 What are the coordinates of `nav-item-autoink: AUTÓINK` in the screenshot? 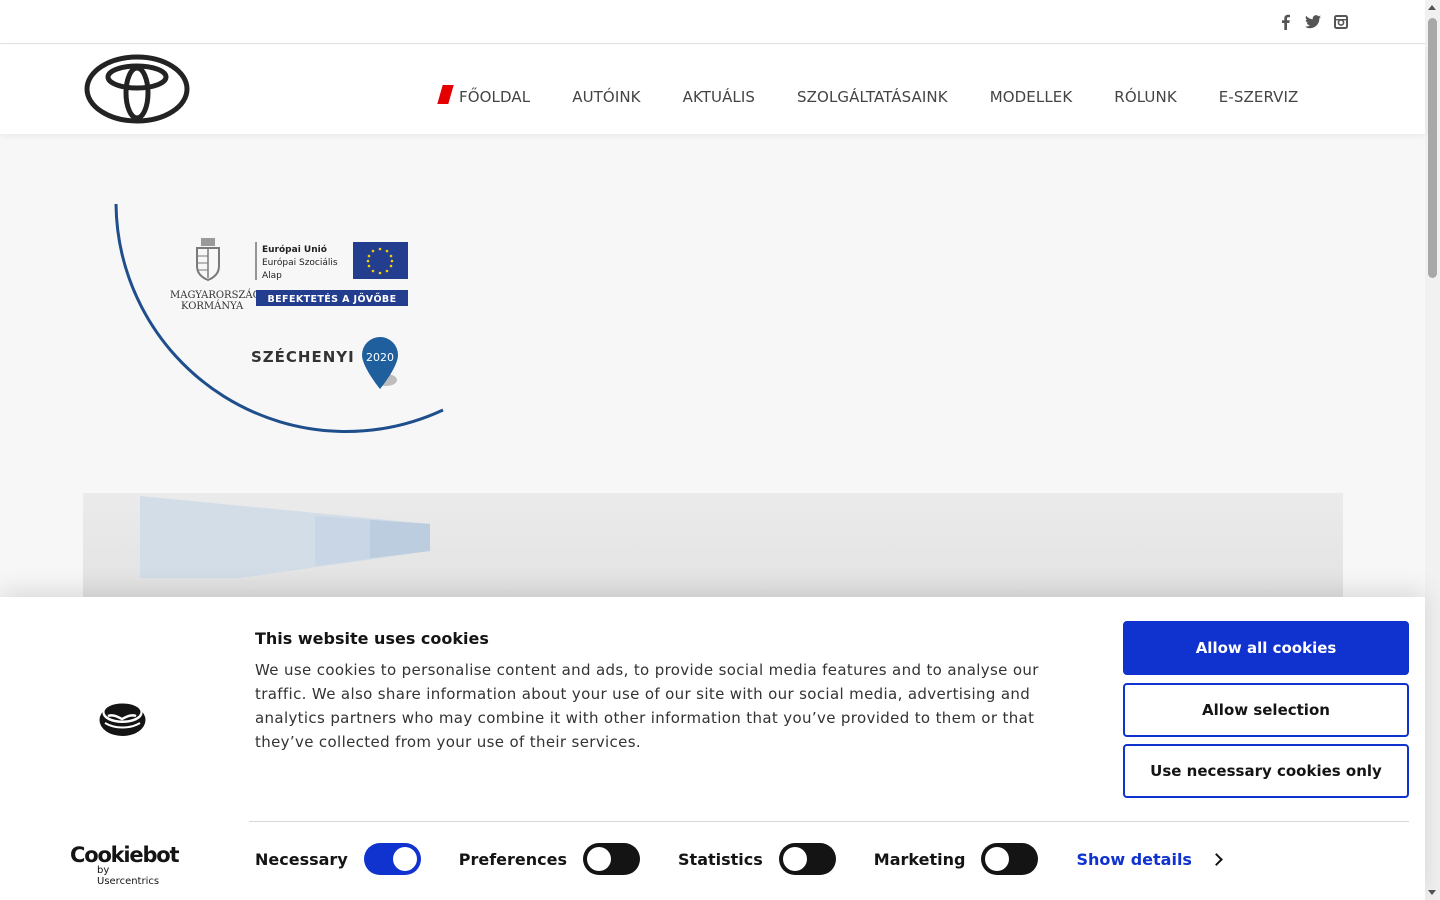 It's located at (606, 97).